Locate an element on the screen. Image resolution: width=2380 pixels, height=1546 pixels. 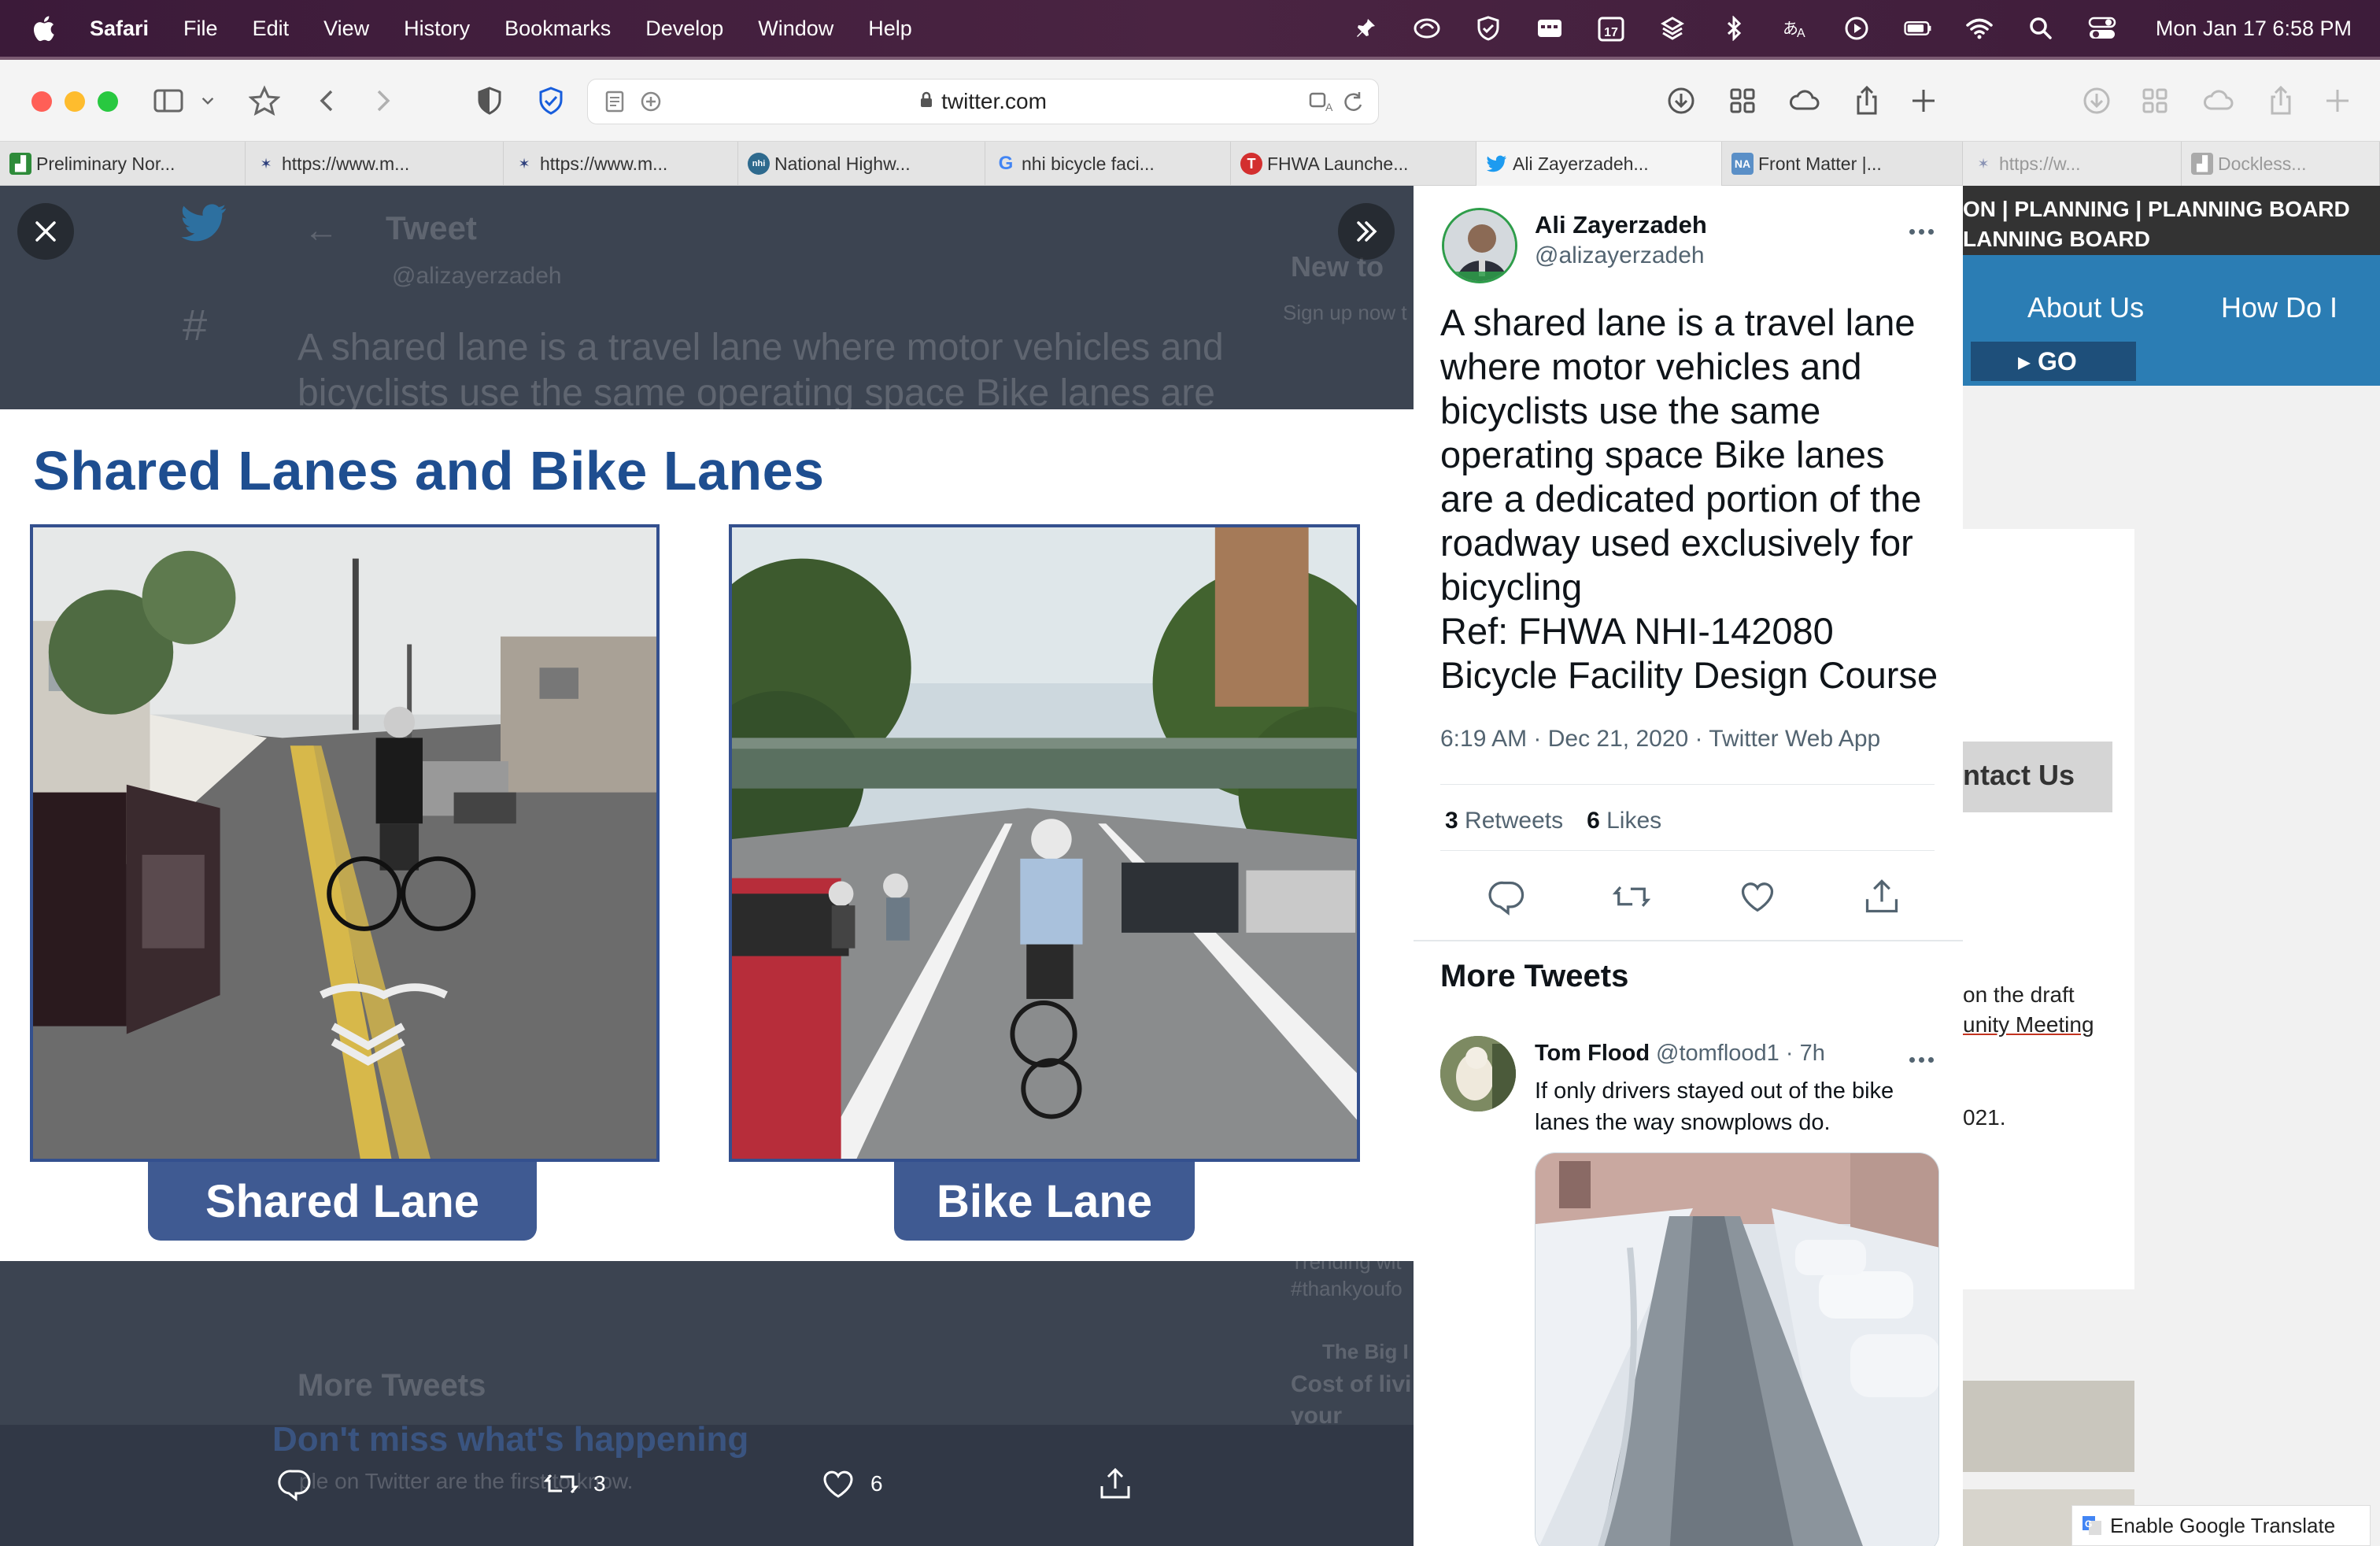
menubar-clock: Mon Jan 17 6:58 PM is located at coordinates (2254, 29).